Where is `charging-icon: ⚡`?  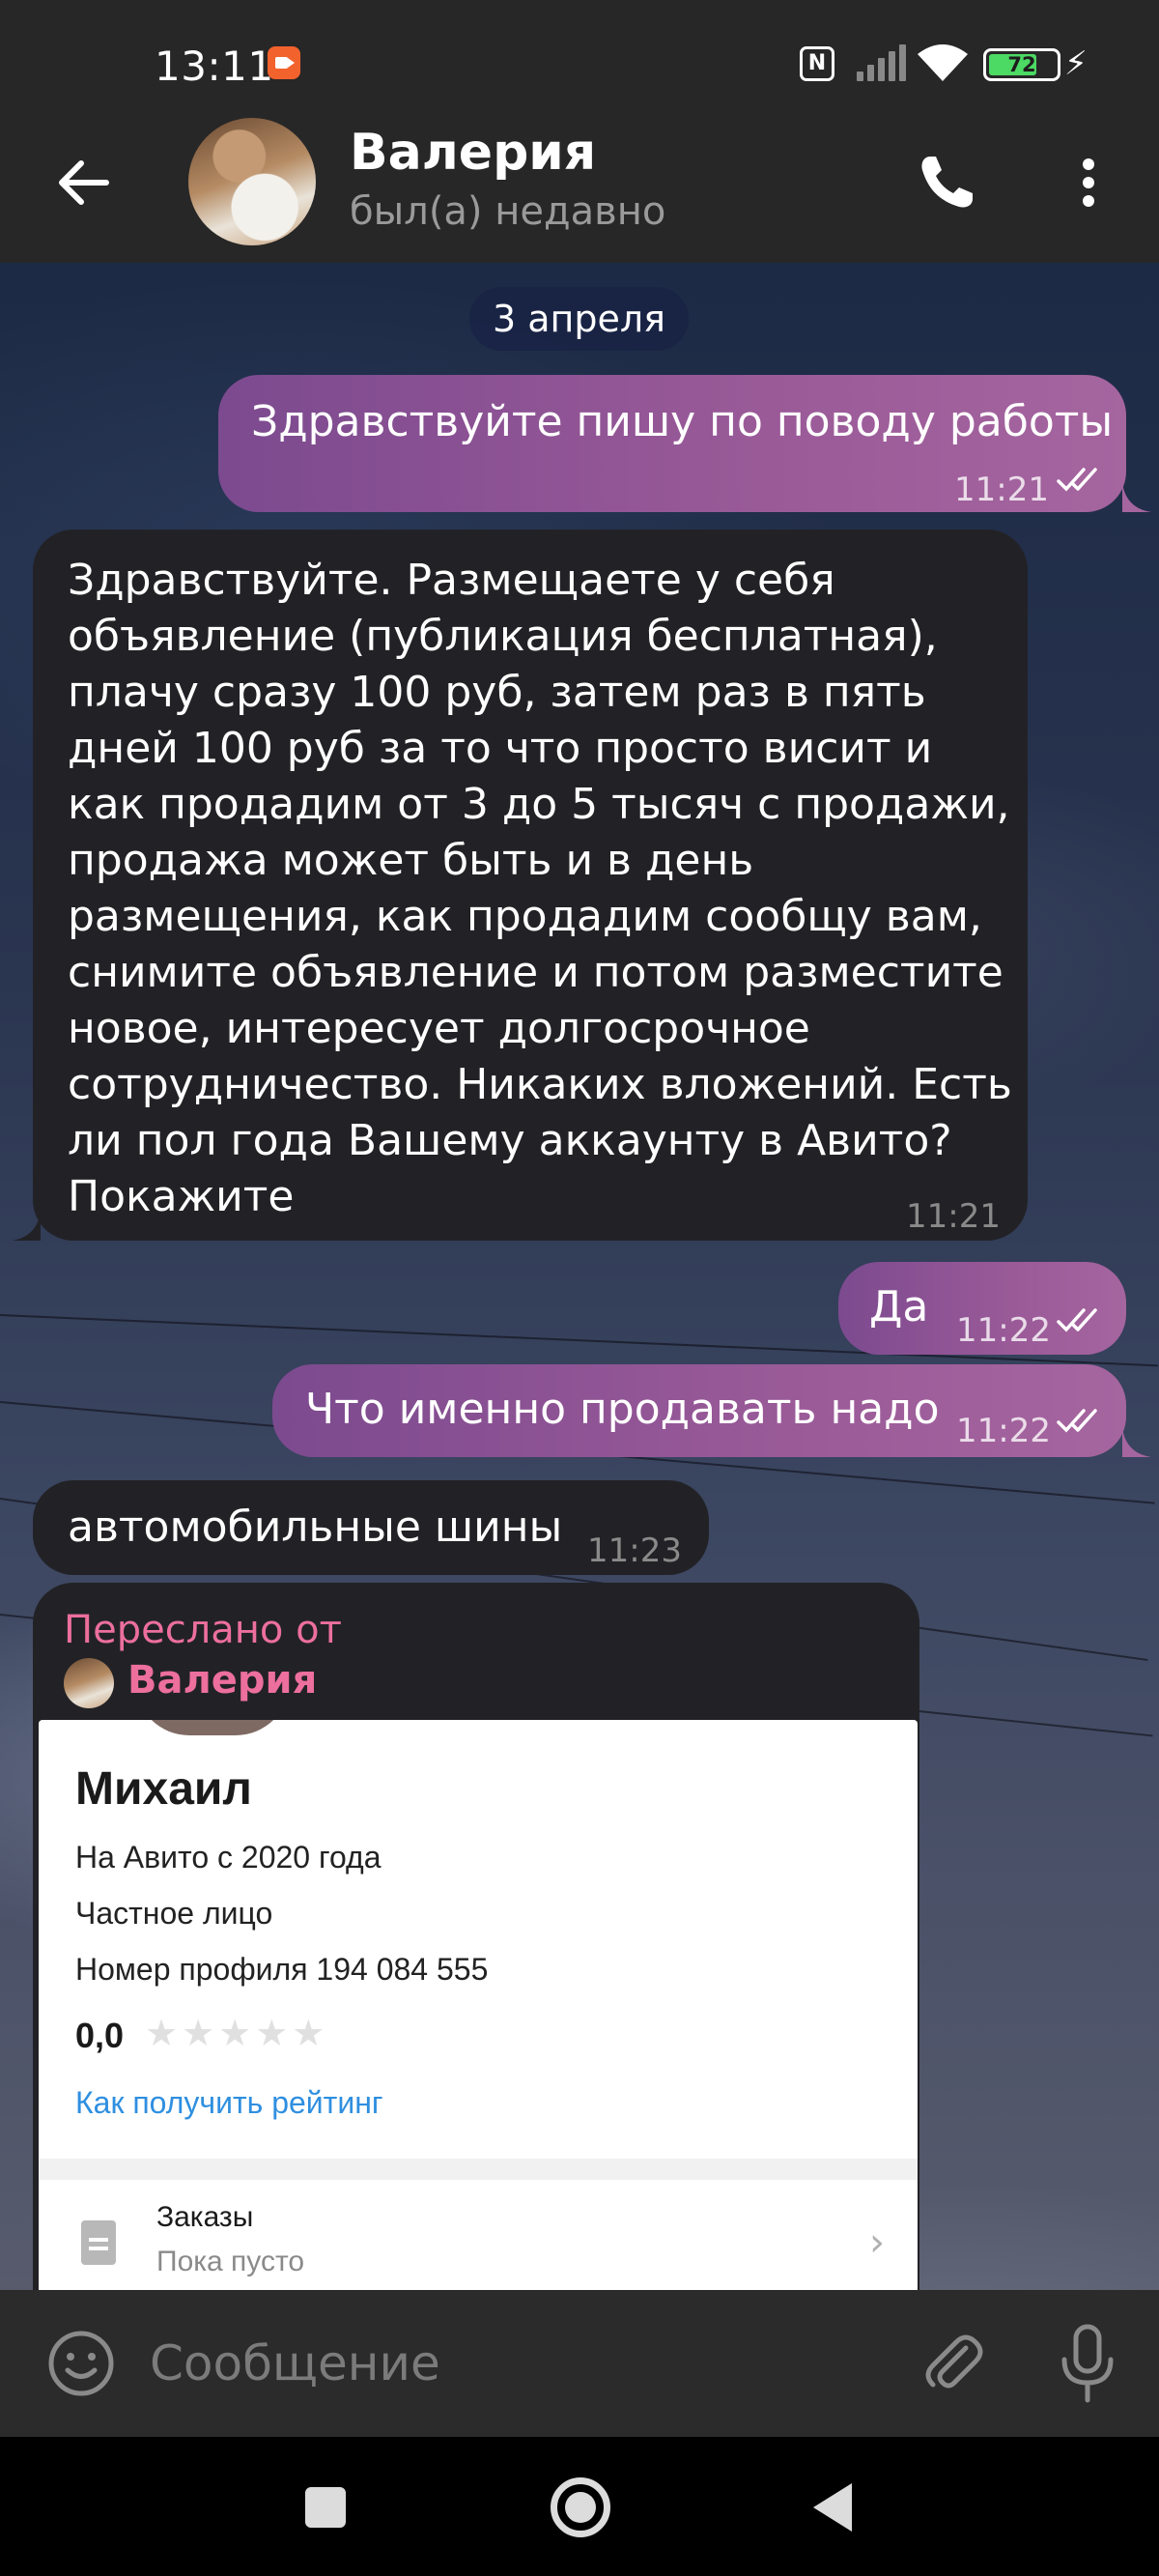 charging-icon: ⚡ is located at coordinates (1076, 64).